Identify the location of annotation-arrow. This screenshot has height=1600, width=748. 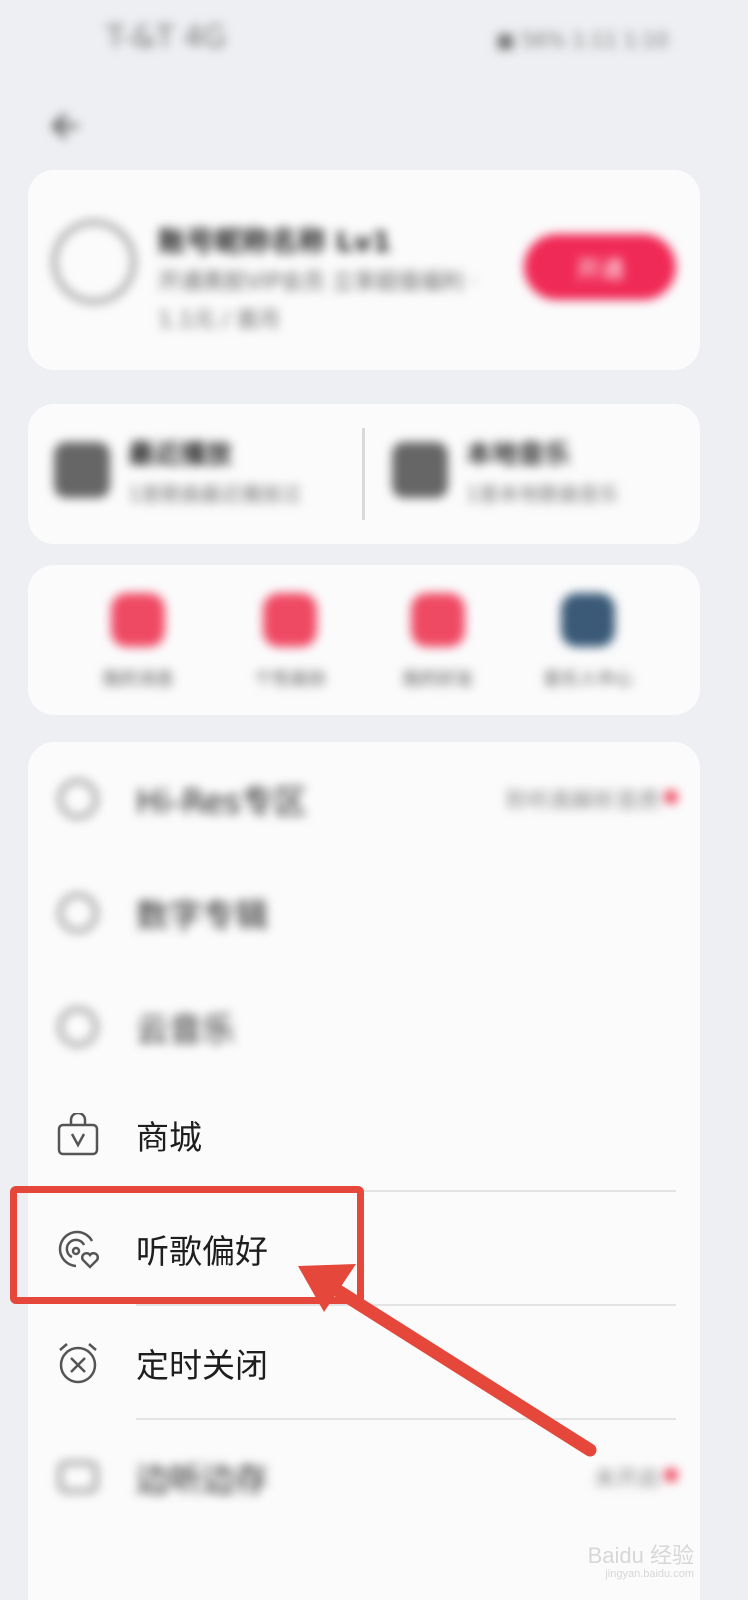
(447, 1360).